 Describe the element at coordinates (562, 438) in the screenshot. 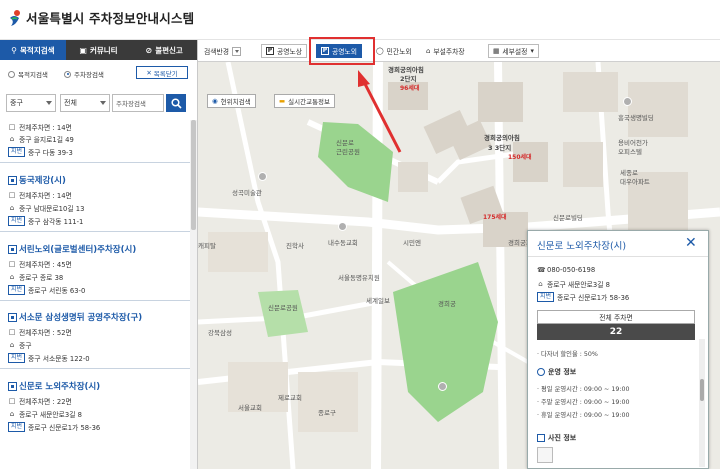

I see `section-title: 사진 정보` at that location.